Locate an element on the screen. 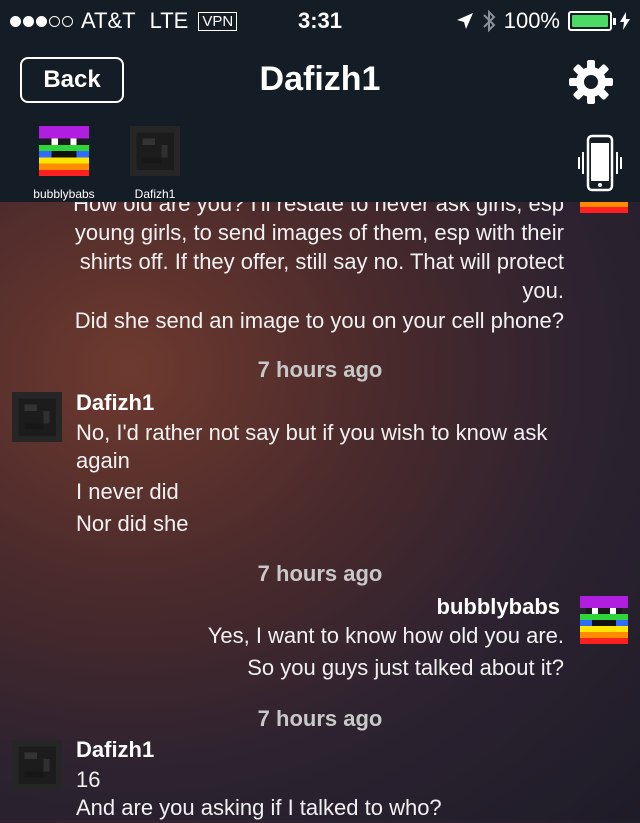 This screenshot has width=640, height=823. phone-vibrate-icon is located at coordinates (600, 163).